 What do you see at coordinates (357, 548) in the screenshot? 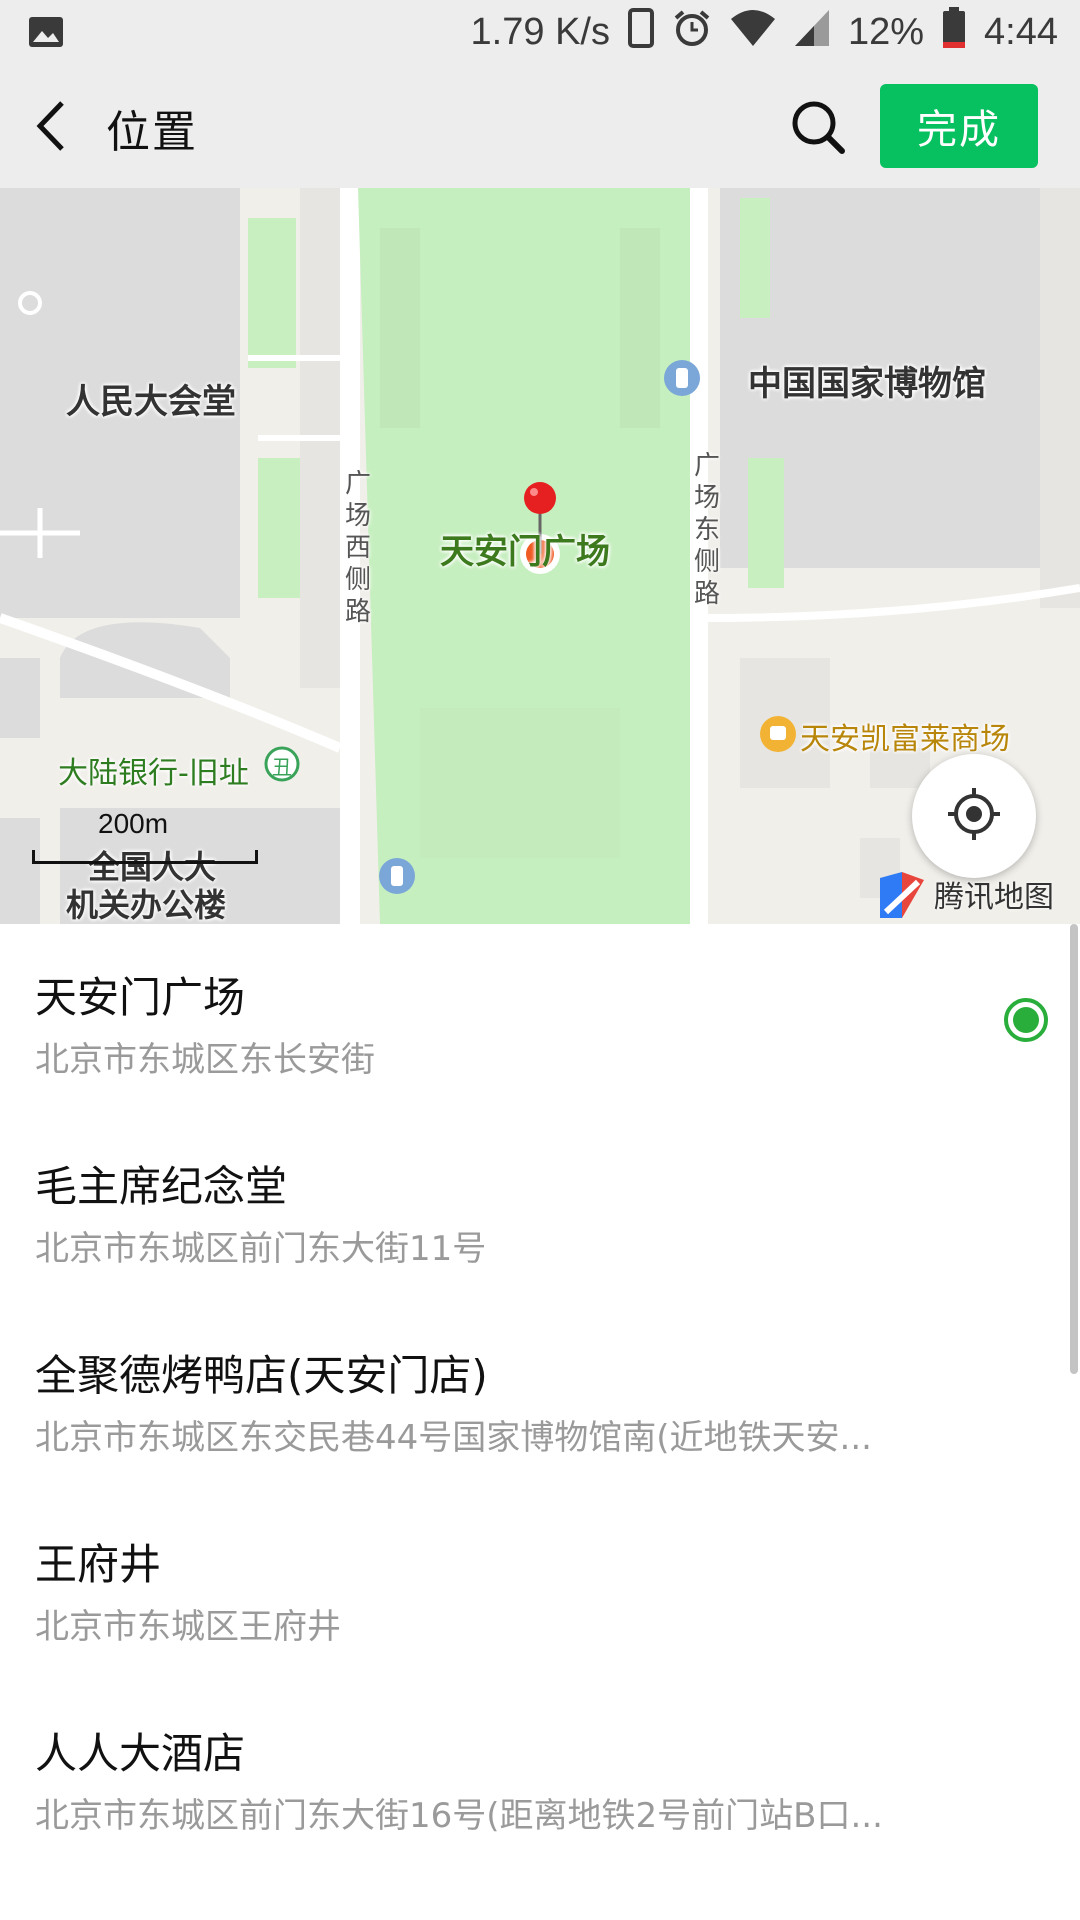
I see `map-label-west-road: 广场西侧路` at bounding box center [357, 548].